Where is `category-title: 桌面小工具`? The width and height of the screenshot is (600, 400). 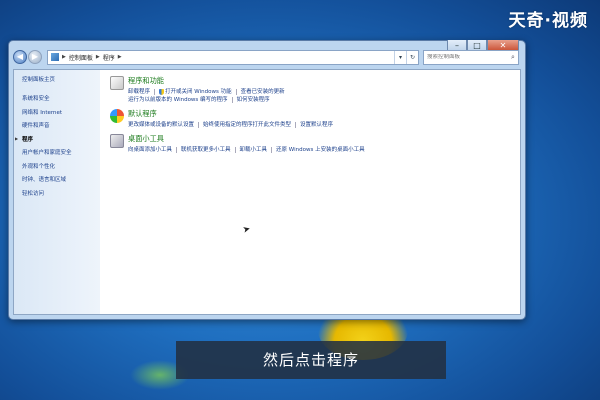 category-title: 桌面小工具 is located at coordinates (246, 139).